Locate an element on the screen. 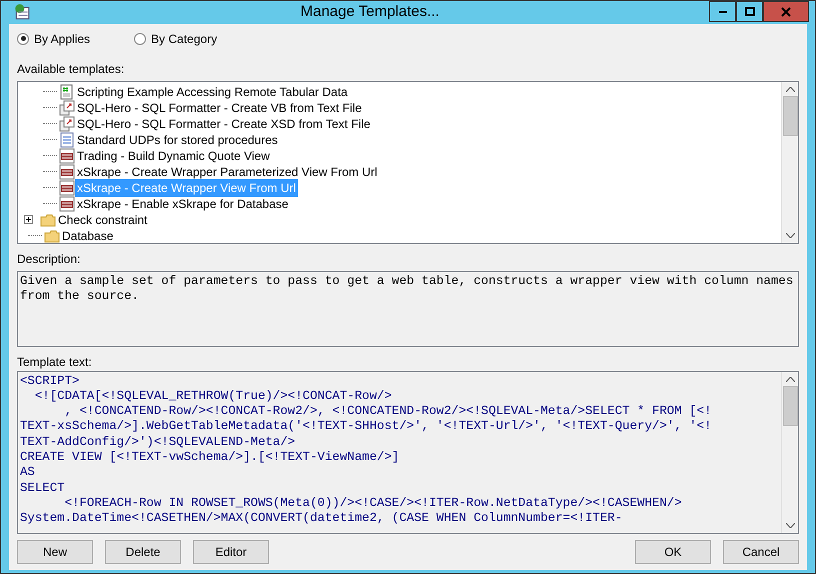  tree-item: Trading - Build Dynamic Quote View is located at coordinates (173, 155).